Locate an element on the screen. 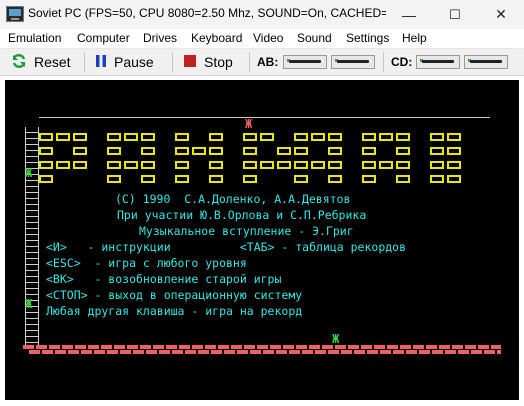  pause-button: Pause is located at coordinates (124, 62).